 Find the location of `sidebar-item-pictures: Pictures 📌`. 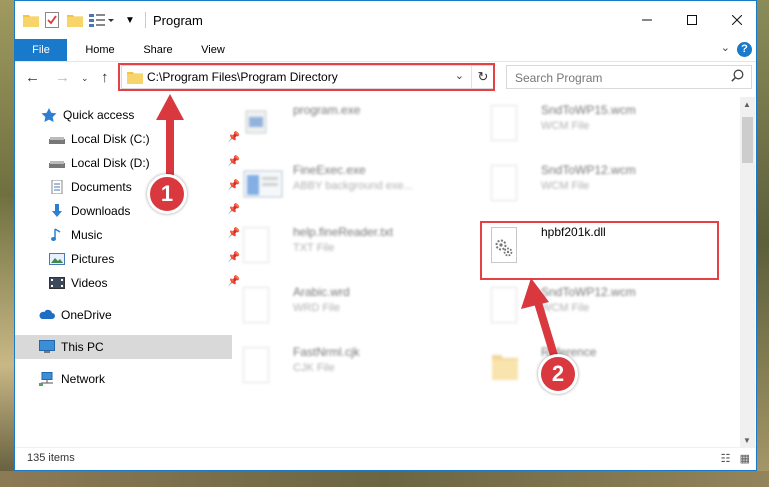

sidebar-item-pictures: Pictures 📌 is located at coordinates (128, 259).